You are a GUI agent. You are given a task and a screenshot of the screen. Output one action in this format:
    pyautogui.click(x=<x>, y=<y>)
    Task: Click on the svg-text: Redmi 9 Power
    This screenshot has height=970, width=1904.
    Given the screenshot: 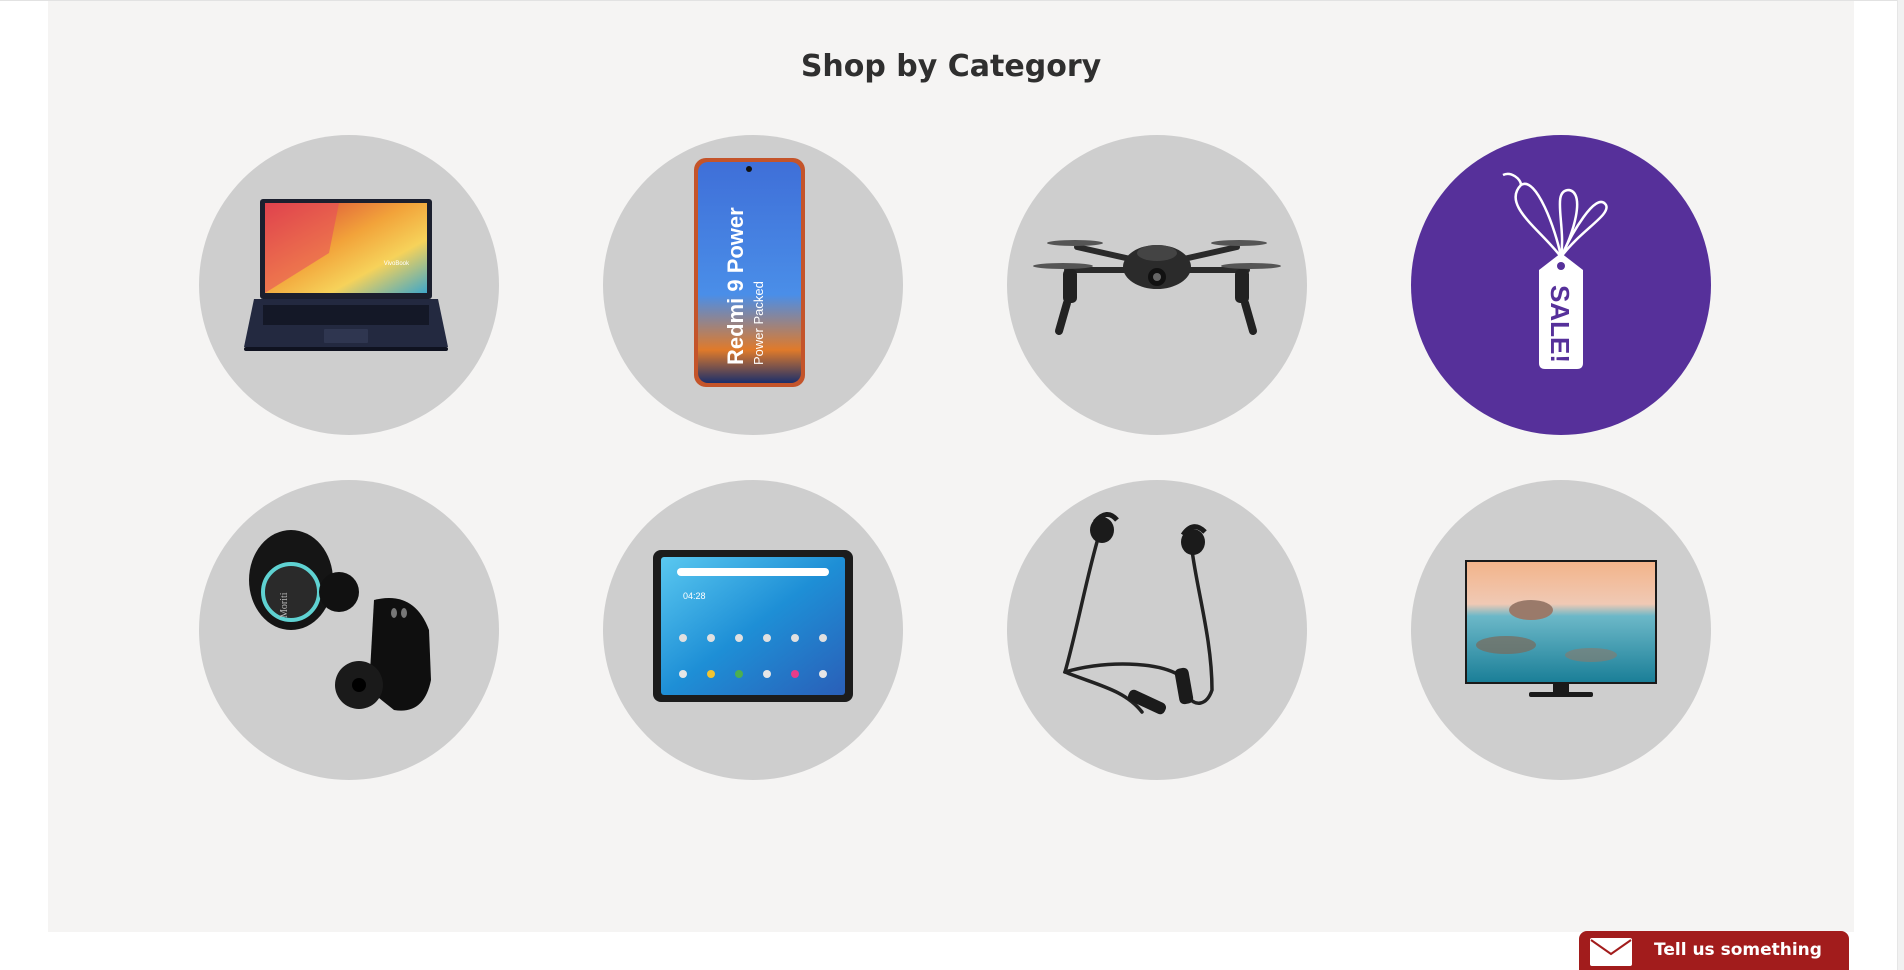 What is the action you would take?
    pyautogui.click(x=735, y=286)
    